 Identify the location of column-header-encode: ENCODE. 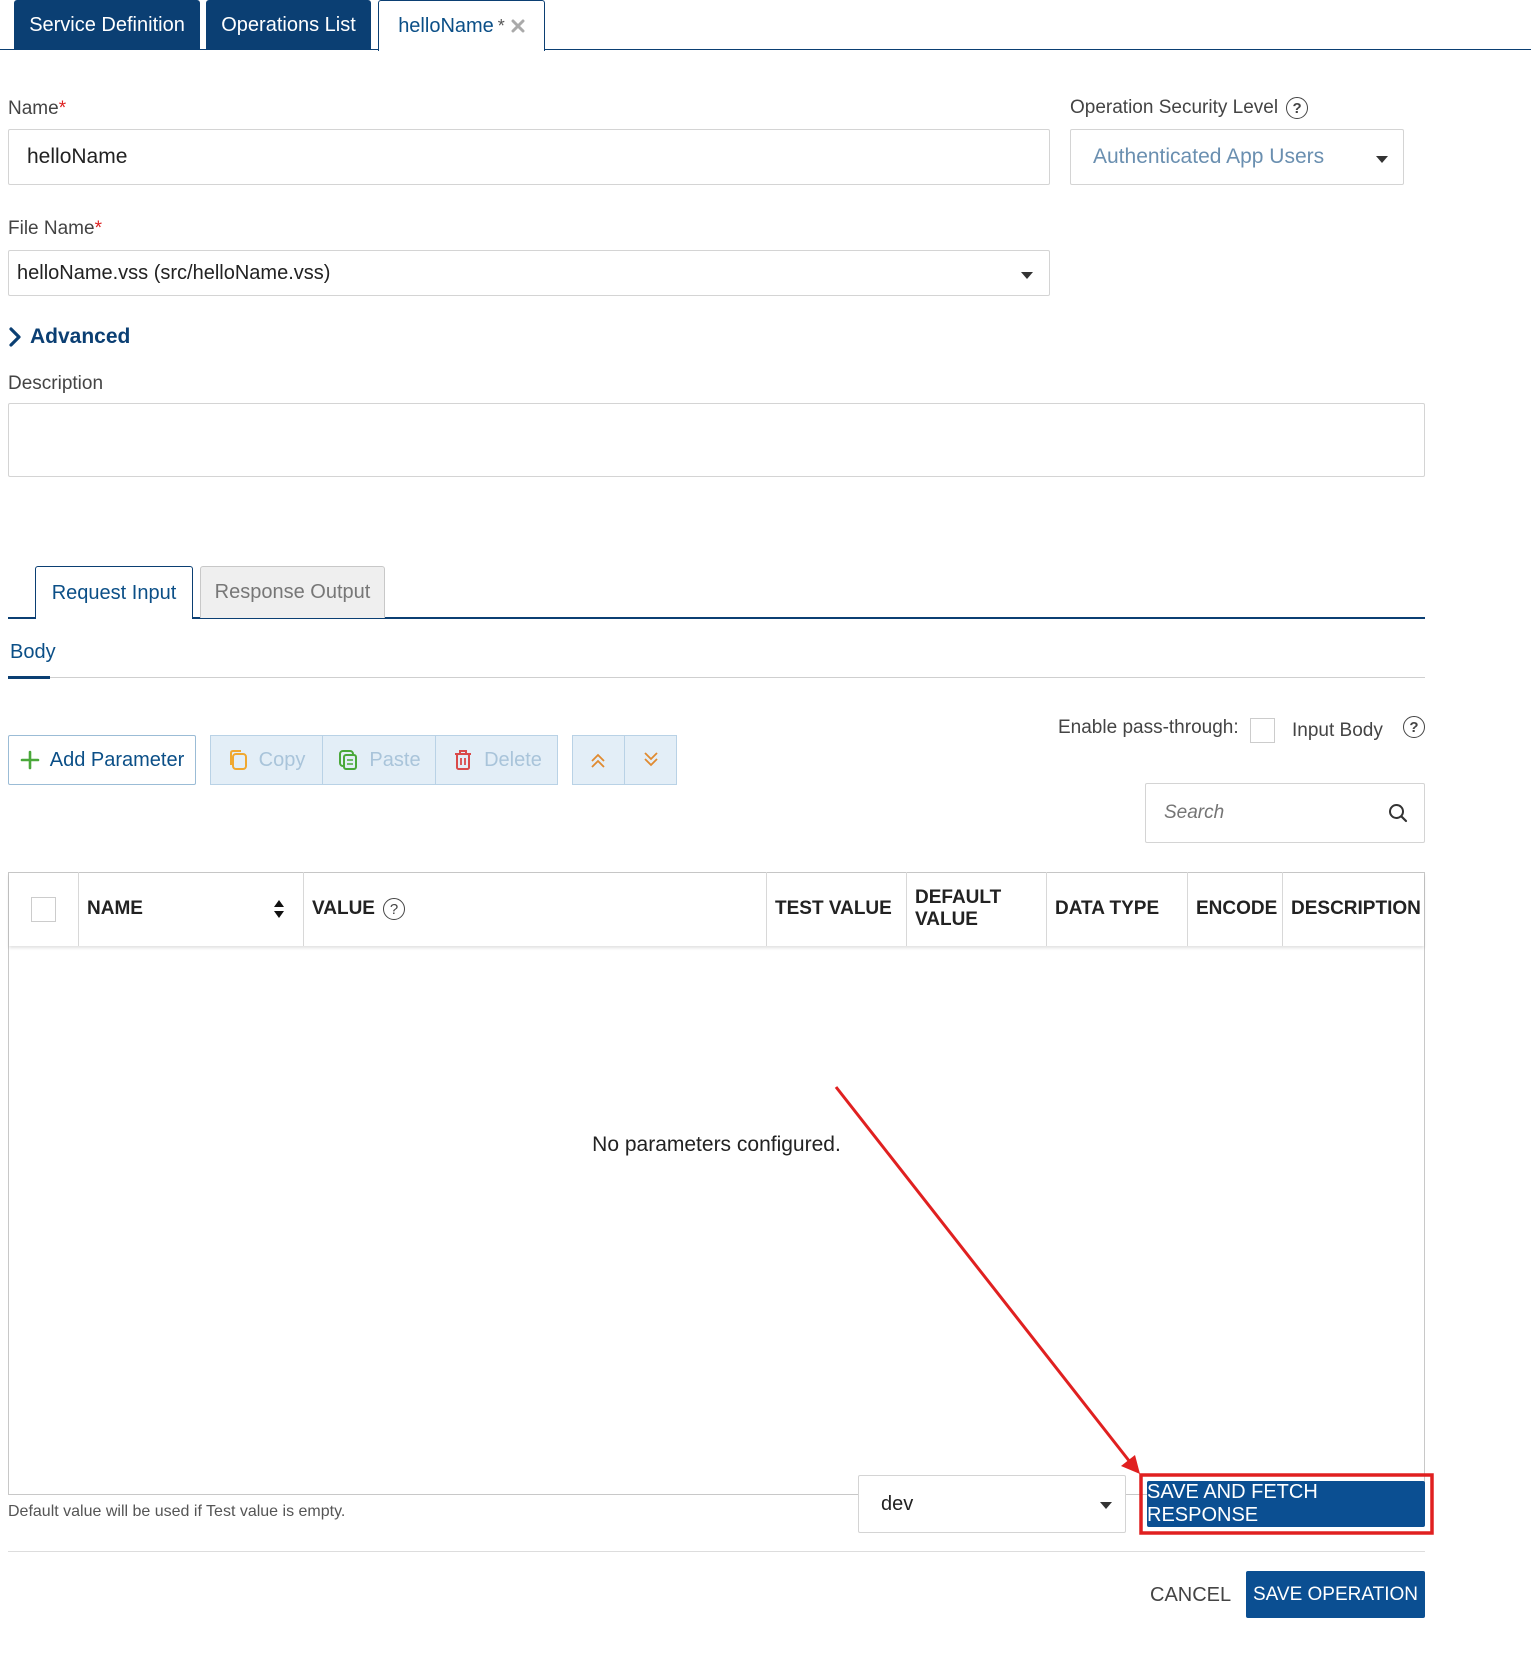
(1235, 909).